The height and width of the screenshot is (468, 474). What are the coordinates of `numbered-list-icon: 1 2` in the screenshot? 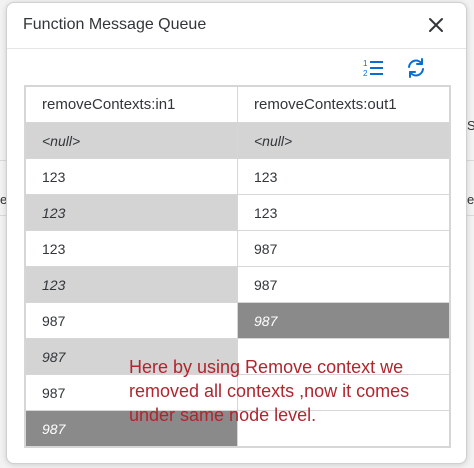 It's located at (373, 68).